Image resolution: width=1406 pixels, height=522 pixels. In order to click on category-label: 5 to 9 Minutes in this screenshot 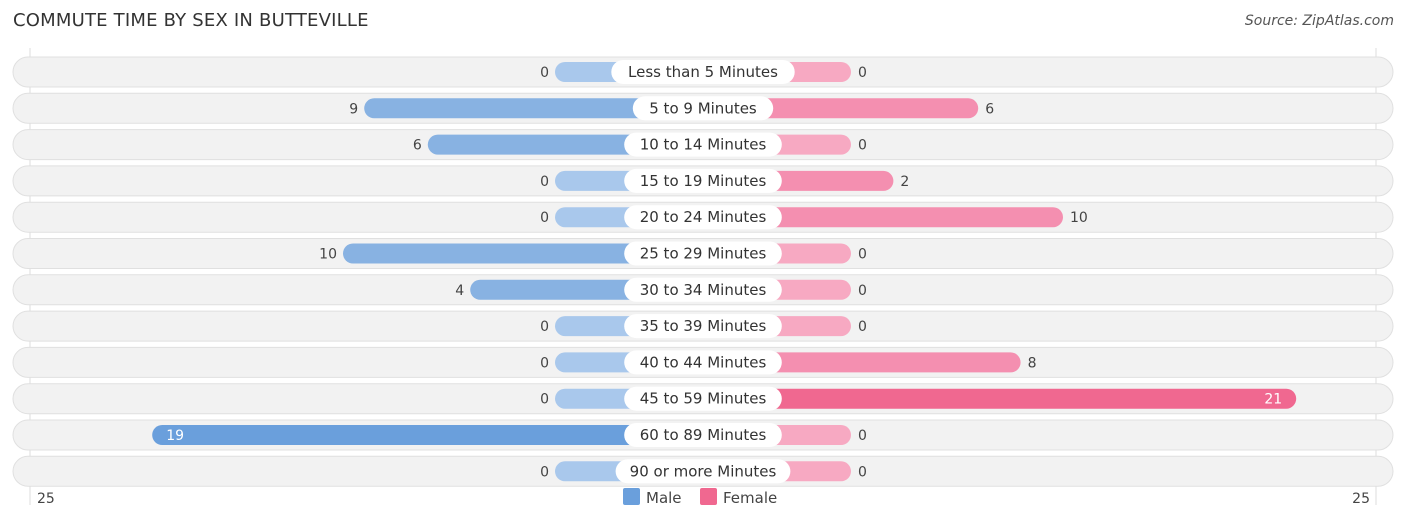, I will do `click(703, 108)`.